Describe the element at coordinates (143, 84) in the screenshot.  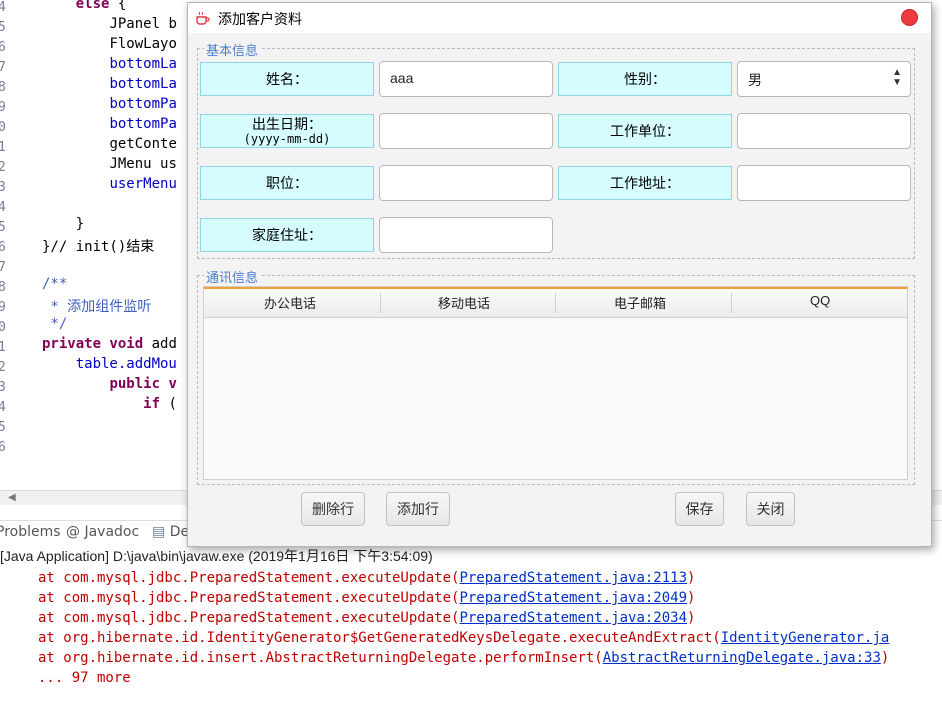
I see `code-text: bottomLa` at that location.